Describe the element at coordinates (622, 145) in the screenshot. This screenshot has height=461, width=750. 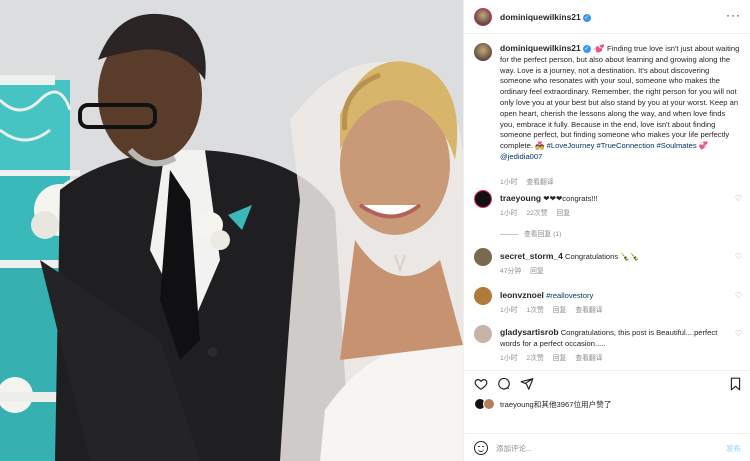
I see `caption-hashtags: #LoveJourney #TrueConnection #Soulmates` at that location.